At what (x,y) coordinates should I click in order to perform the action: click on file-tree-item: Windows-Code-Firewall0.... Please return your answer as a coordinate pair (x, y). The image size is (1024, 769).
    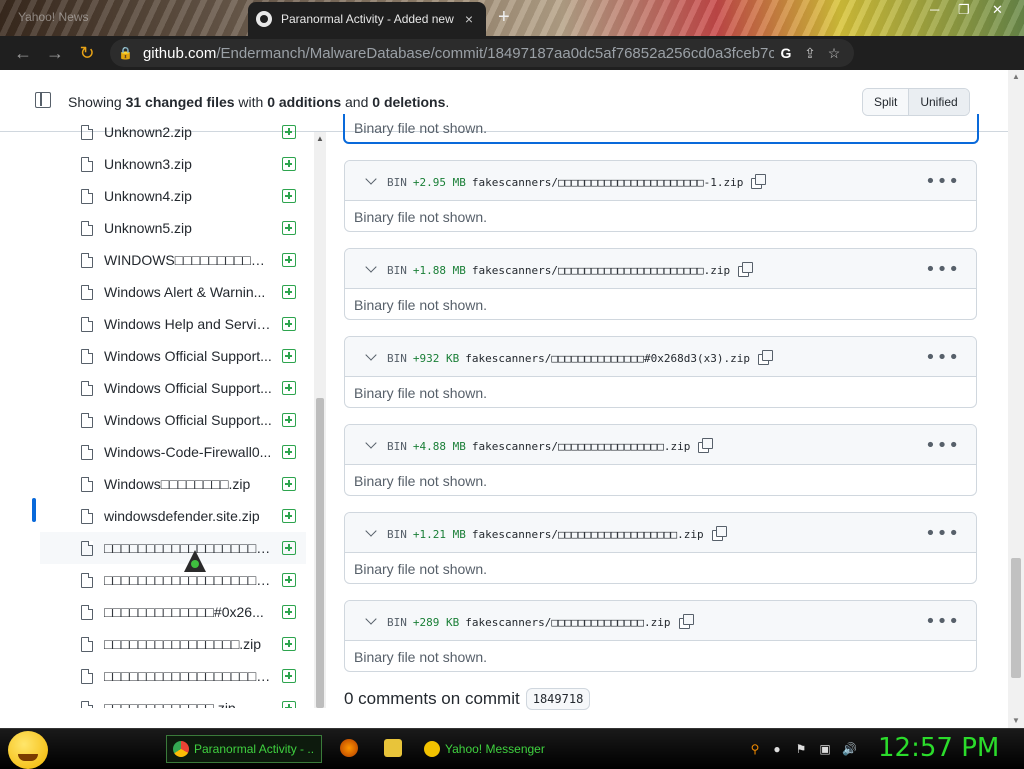
    Looking at the image, I should click on (173, 452).